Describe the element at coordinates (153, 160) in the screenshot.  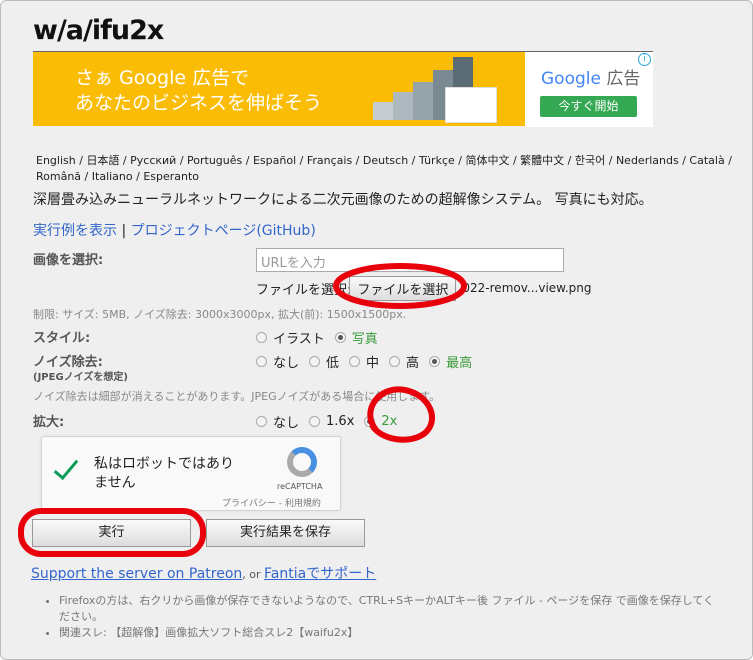
I see `language-link: Русский` at that location.